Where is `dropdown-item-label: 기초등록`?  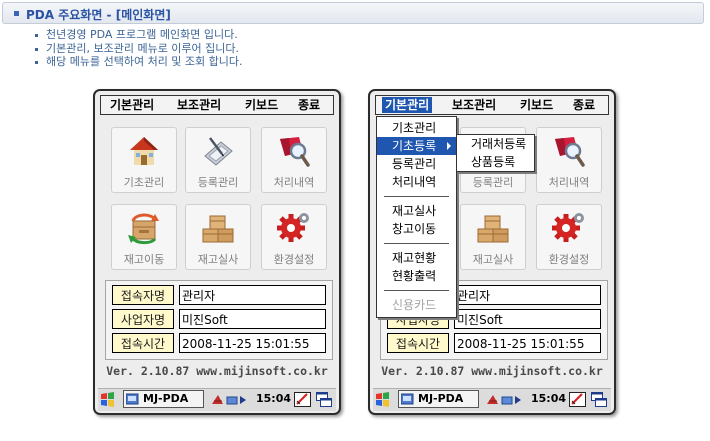 dropdown-item-label: 기초등록 is located at coordinates (414, 146).